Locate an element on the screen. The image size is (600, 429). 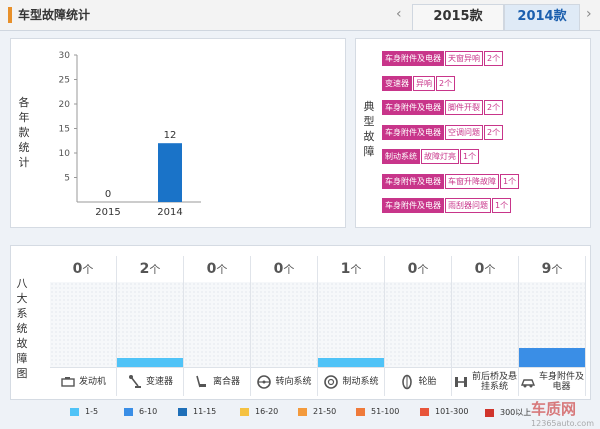
next-arrow-icon: › is located at coordinates (589, 14).